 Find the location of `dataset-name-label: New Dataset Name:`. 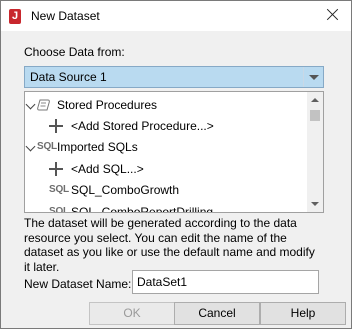

dataset-name-label: New Dataset Name: is located at coordinates (78, 284).